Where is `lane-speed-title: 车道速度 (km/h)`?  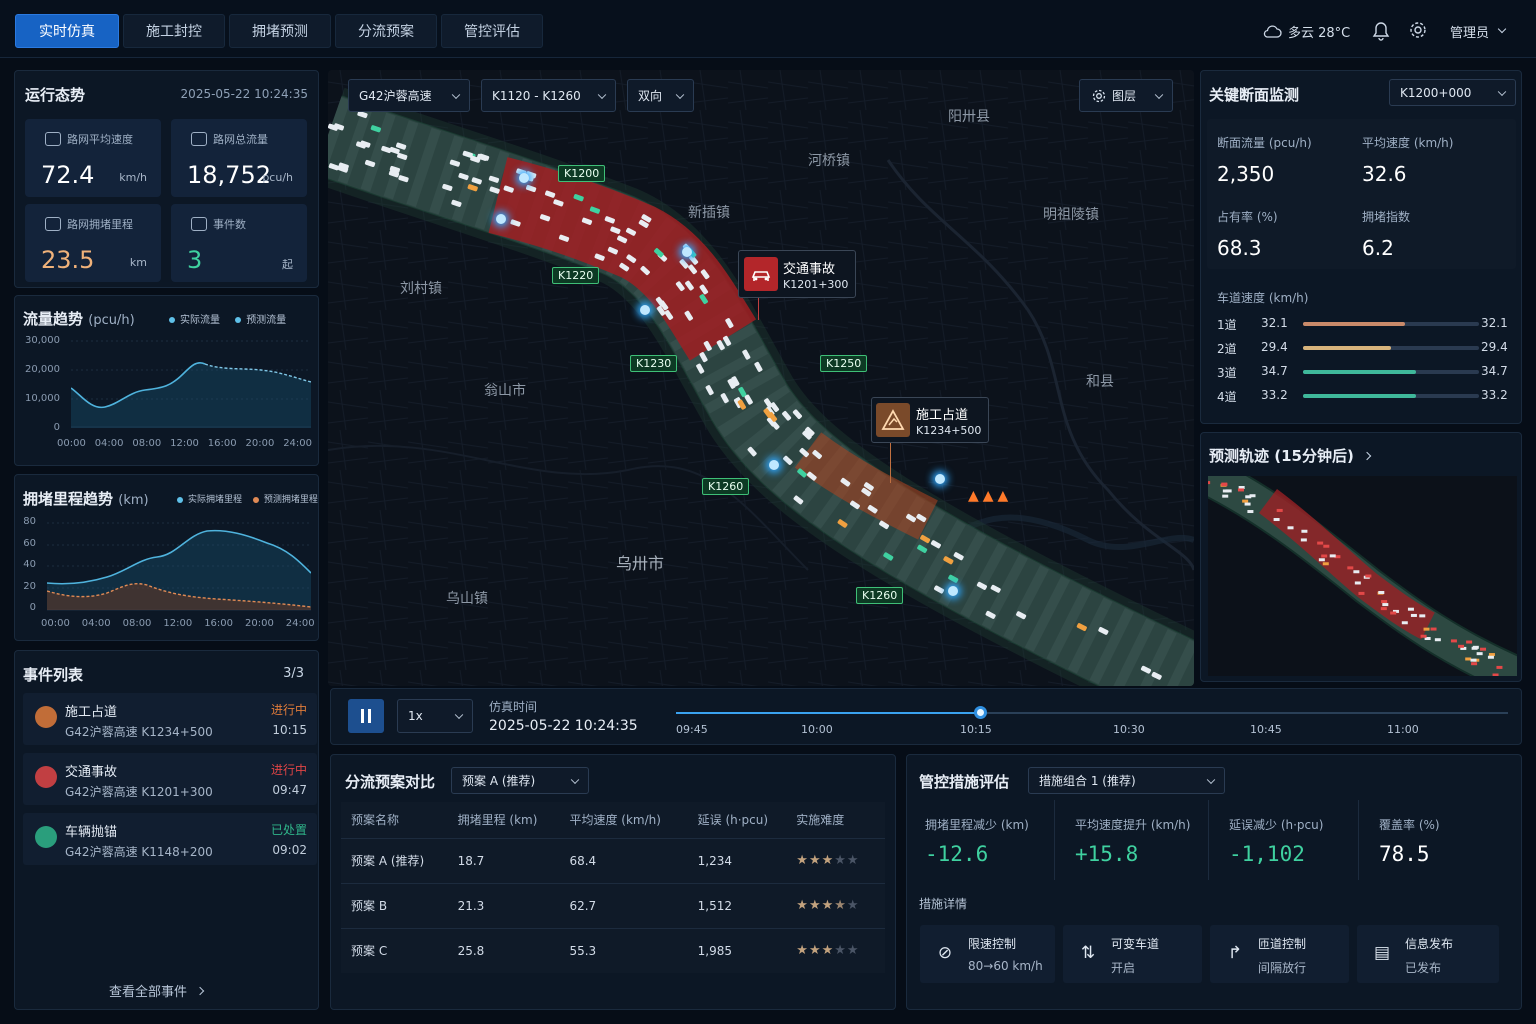
lane-speed-title: 车道速度 (km/h) is located at coordinates (1263, 298).